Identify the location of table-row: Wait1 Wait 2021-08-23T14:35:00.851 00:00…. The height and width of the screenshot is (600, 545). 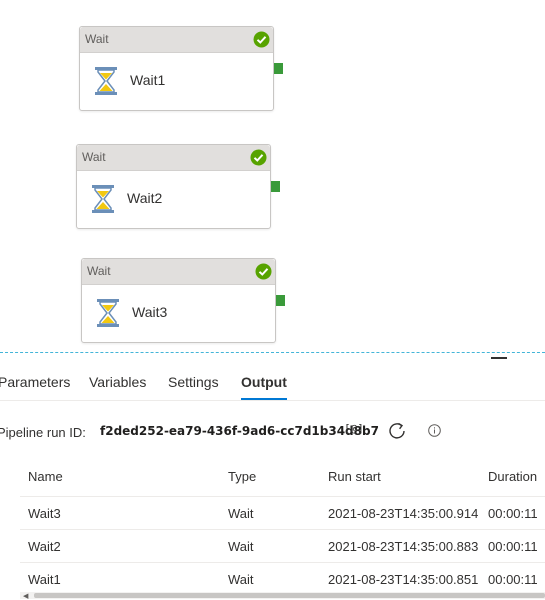
(282, 579).